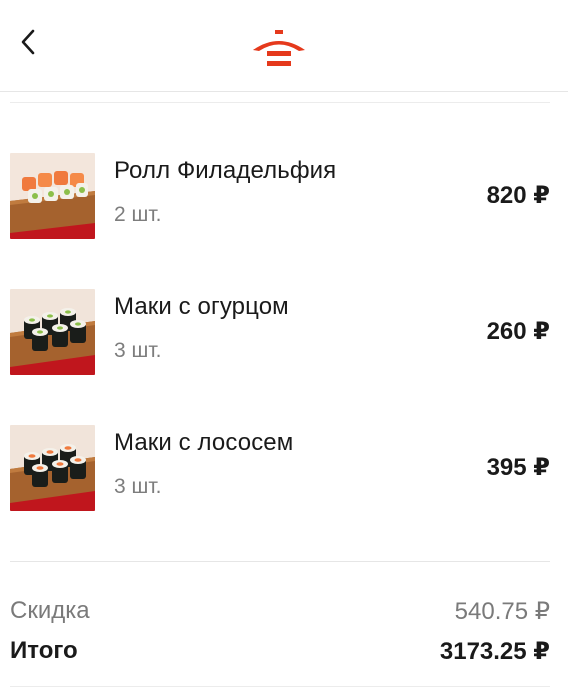  What do you see at coordinates (52, 196) in the screenshot?
I see `philadelphia-roll-image` at bounding box center [52, 196].